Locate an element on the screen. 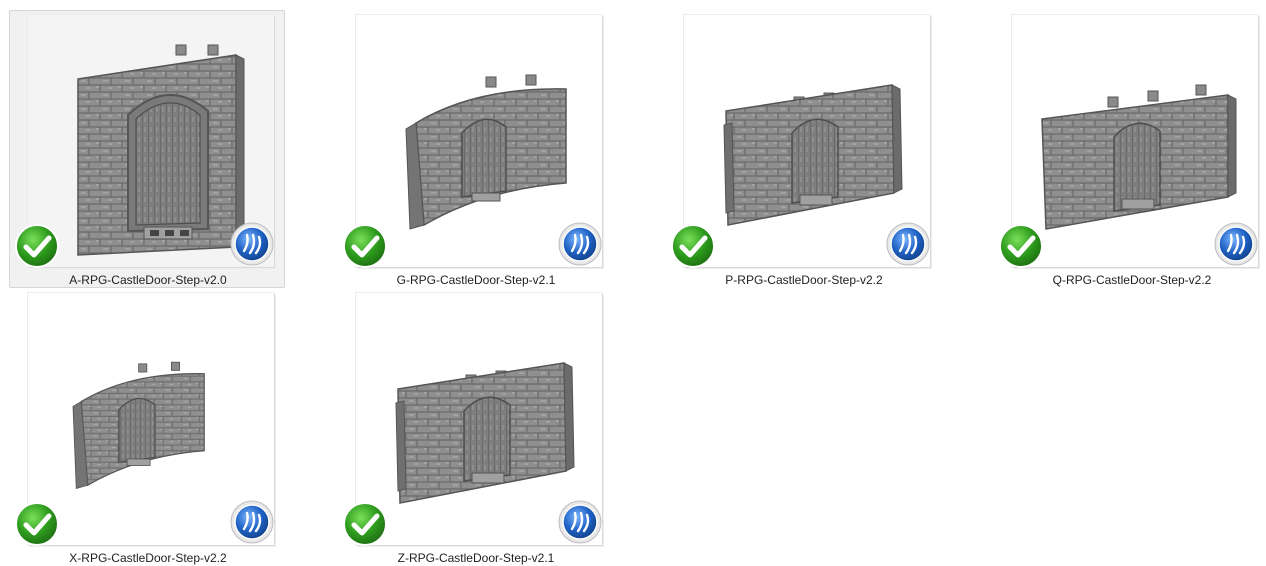  file-tile: G-RPG-CastleDoor-Step-v2.1 is located at coordinates (475, 149).